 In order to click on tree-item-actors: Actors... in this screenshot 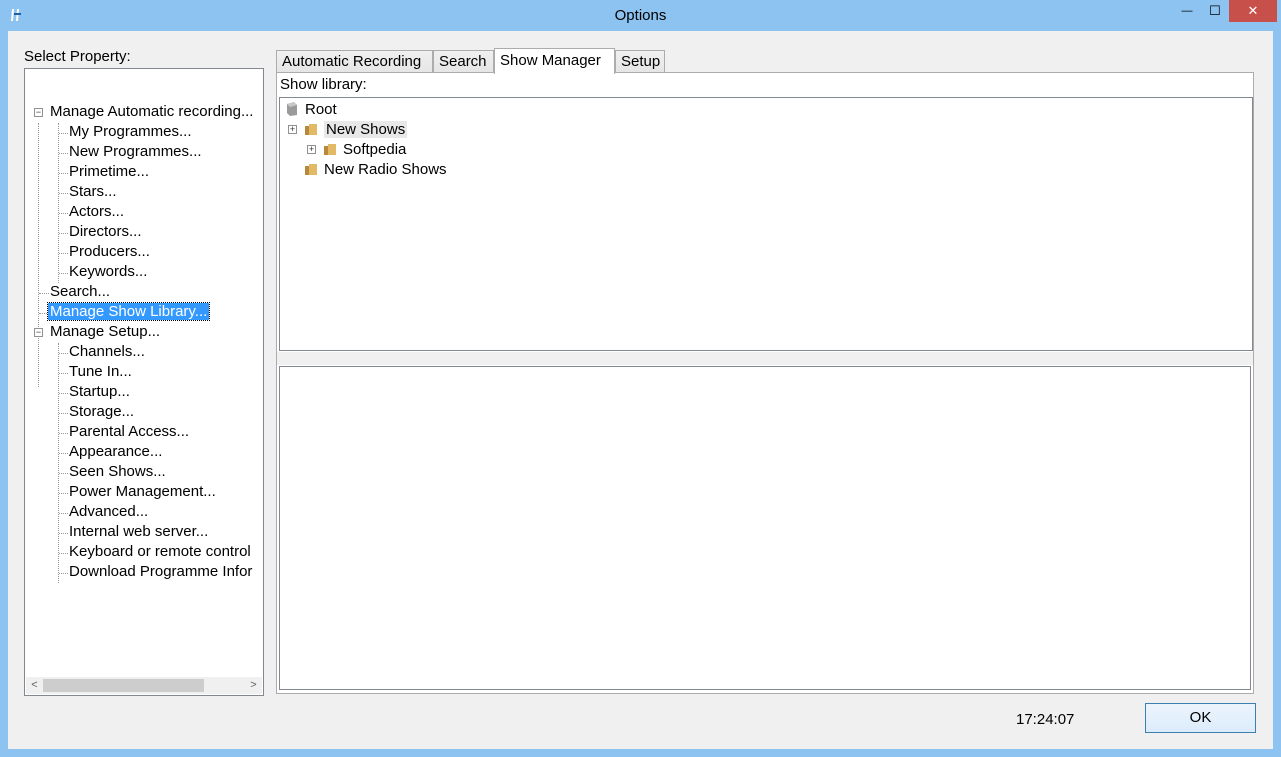, I will do `click(96, 212)`.